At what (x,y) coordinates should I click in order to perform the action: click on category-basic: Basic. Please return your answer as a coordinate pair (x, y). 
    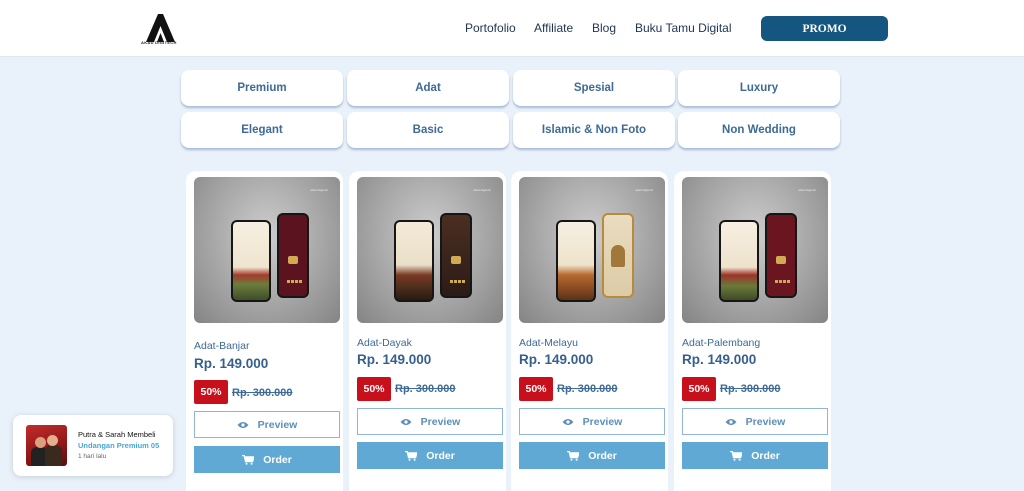
    Looking at the image, I should click on (428, 130).